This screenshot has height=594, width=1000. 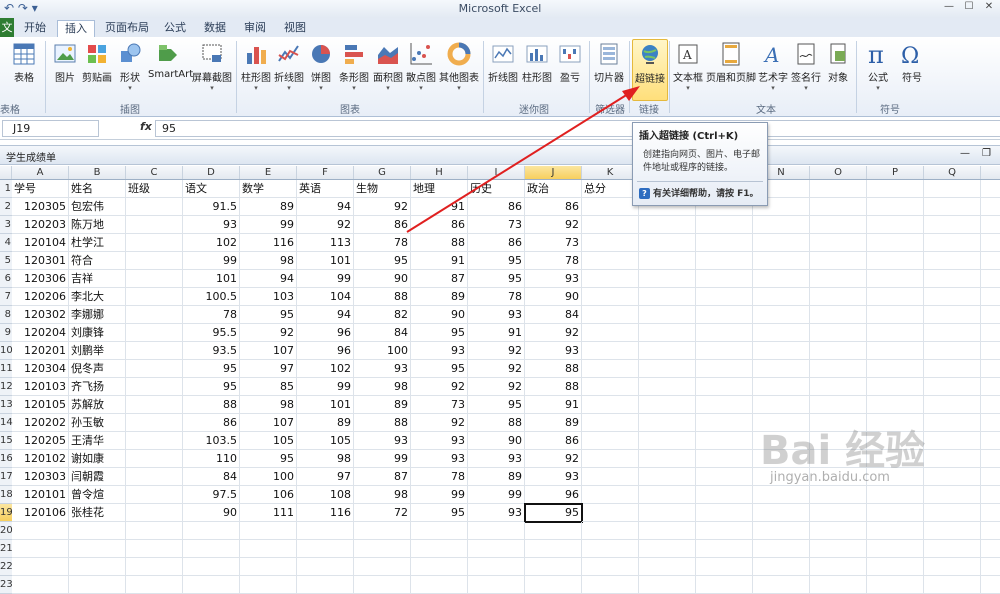 What do you see at coordinates (325, 172) in the screenshot?
I see `column-header-f: F` at bounding box center [325, 172].